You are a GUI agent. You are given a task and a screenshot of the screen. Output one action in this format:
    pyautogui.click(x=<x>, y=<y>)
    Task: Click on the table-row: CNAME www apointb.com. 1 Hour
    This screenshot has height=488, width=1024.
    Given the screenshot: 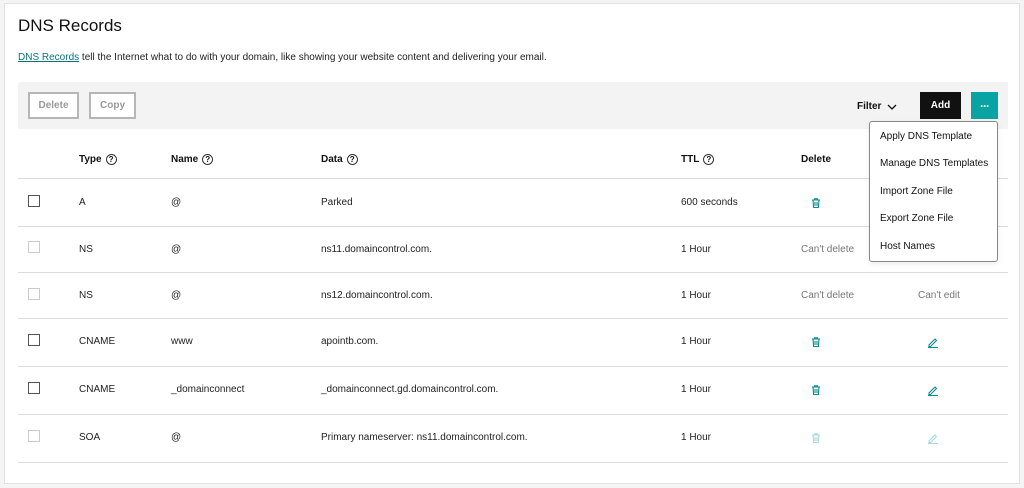 What is the action you would take?
    pyautogui.click(x=513, y=343)
    